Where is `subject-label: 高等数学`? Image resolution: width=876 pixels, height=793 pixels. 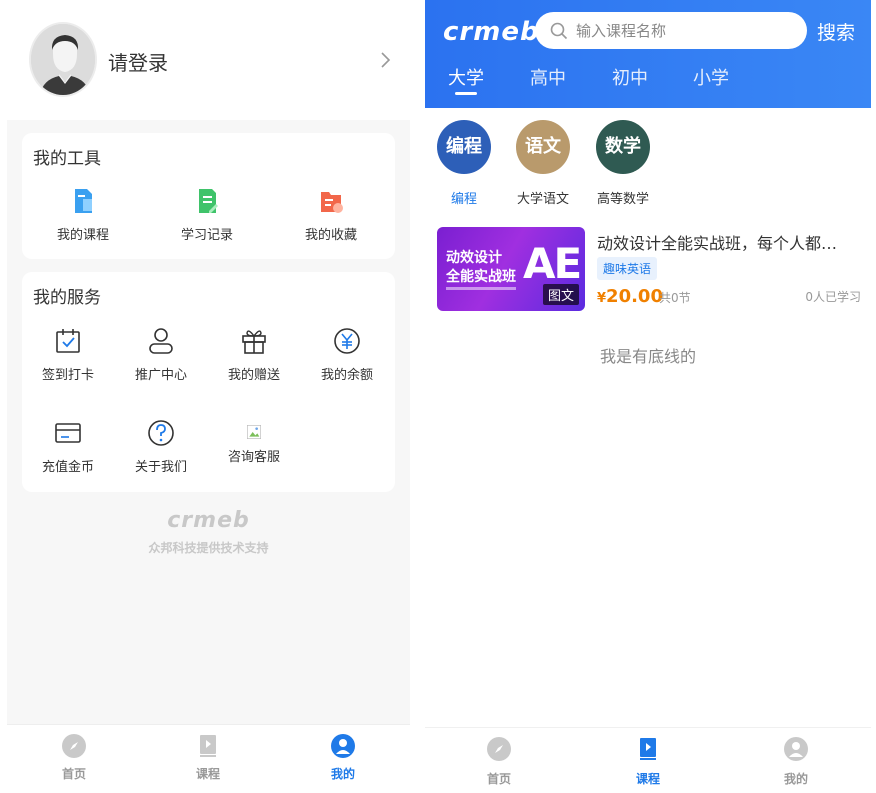 subject-label: 高等数学 is located at coordinates (622, 199).